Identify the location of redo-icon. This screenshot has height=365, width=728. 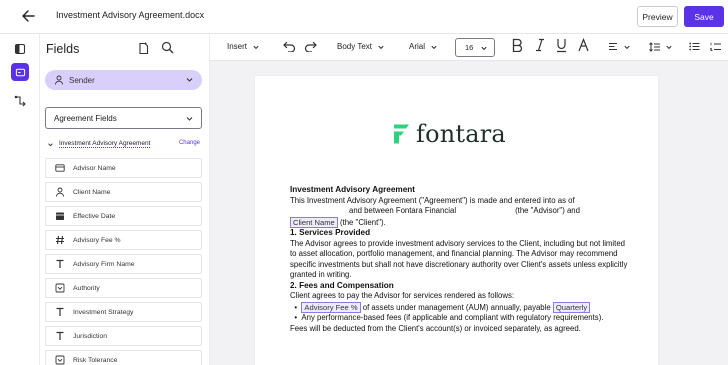
(310, 46).